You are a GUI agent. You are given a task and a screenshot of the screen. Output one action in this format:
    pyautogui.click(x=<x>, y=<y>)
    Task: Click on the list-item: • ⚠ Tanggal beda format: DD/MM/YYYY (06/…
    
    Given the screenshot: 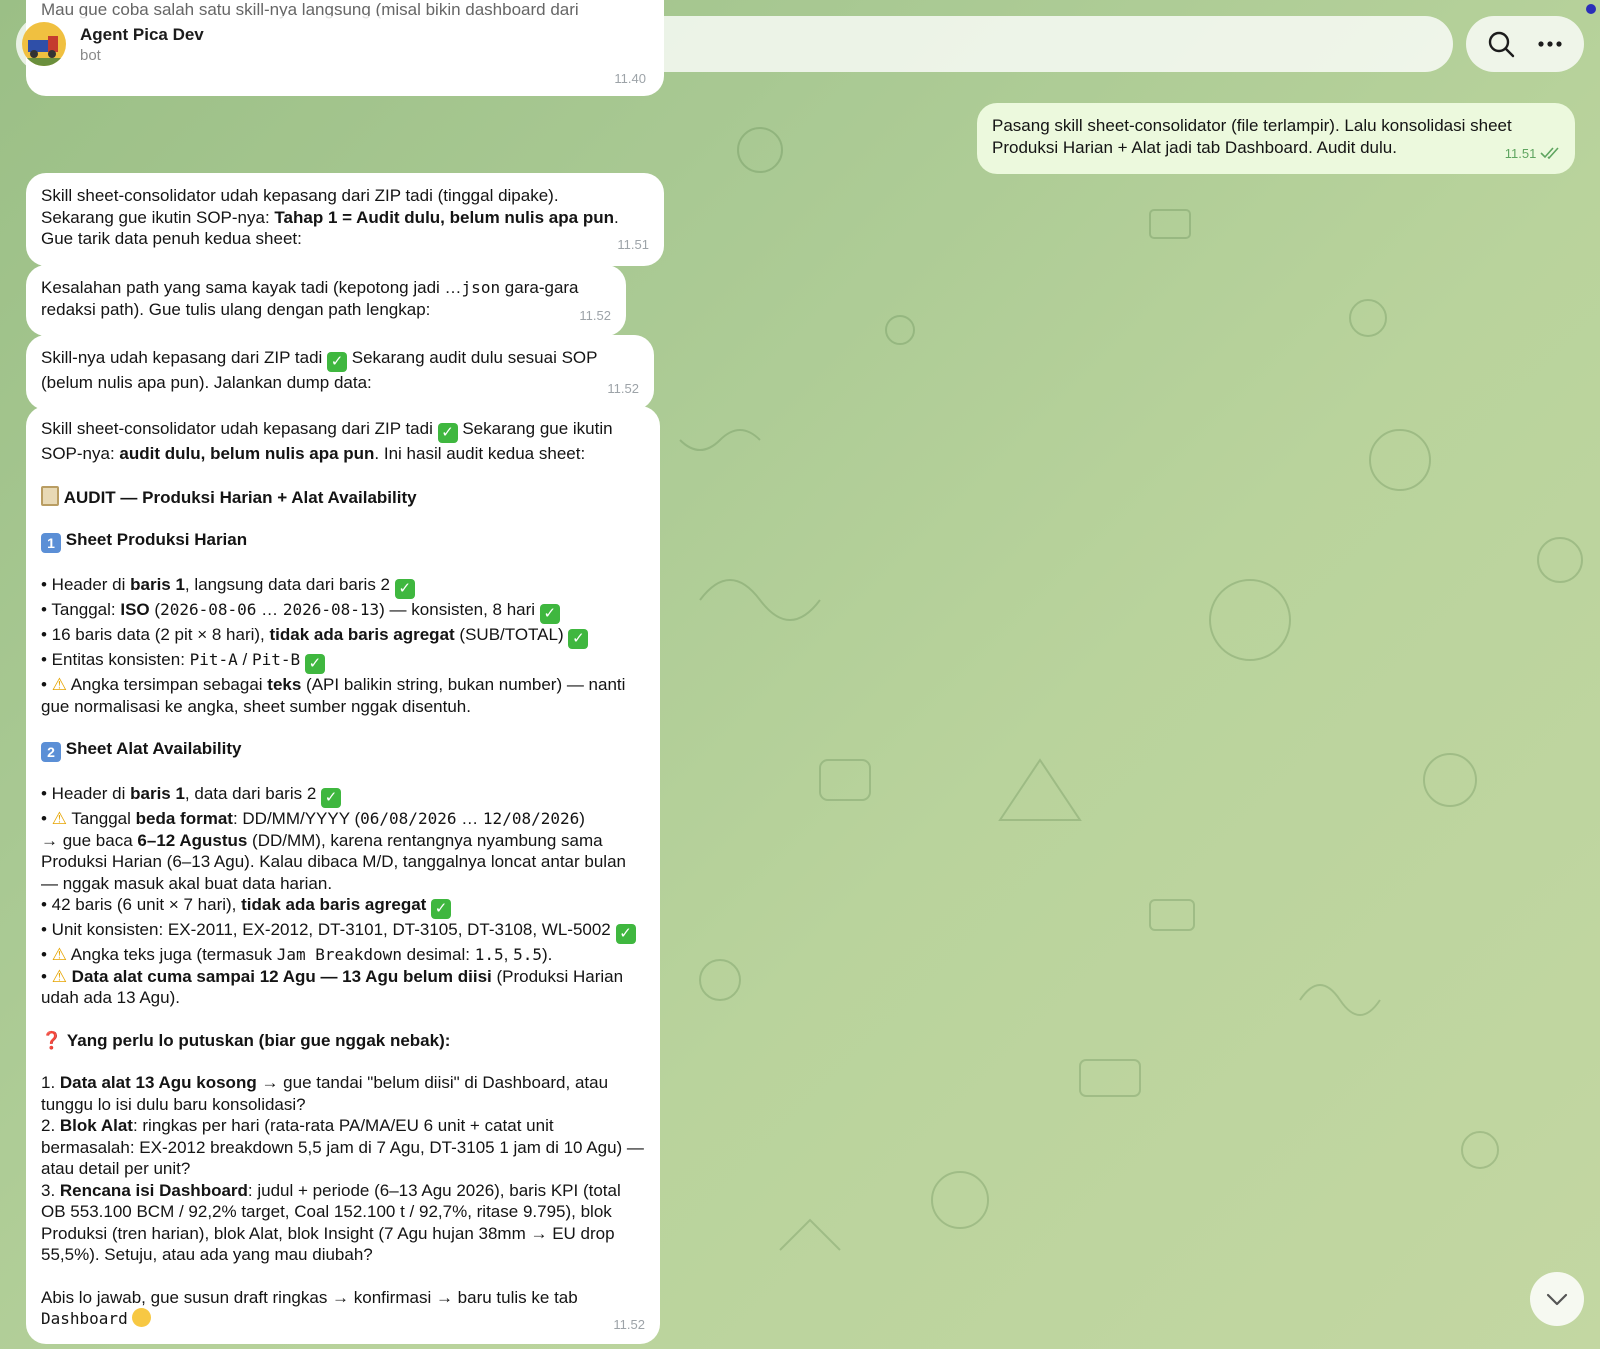 What is the action you would take?
    pyautogui.click(x=313, y=818)
    